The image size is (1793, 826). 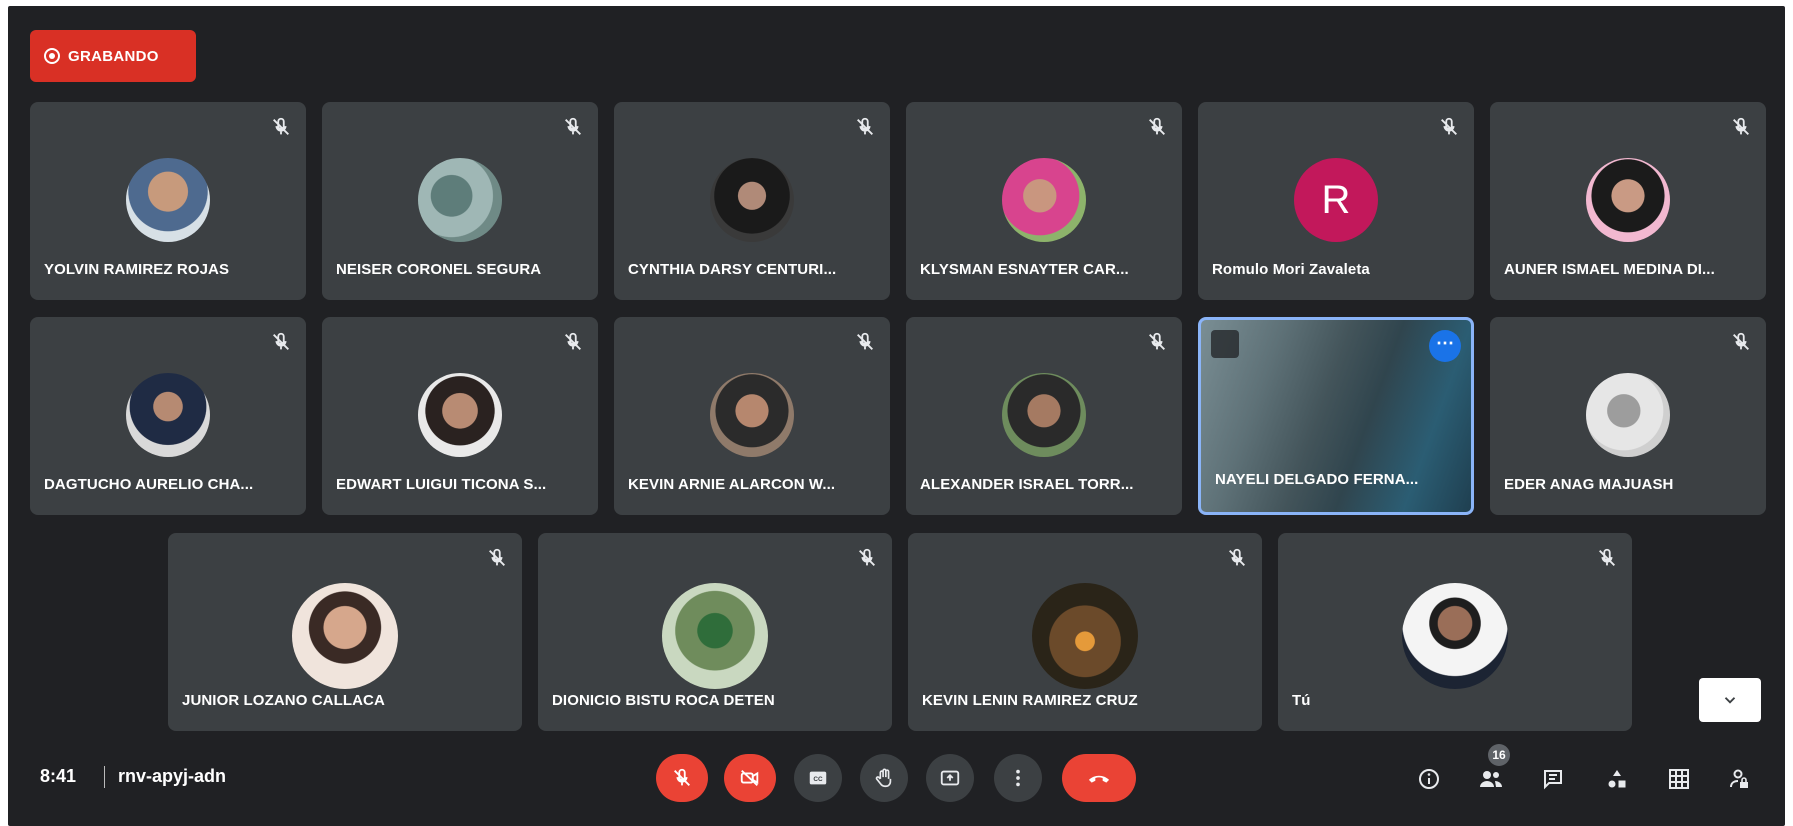 I want to click on participant-tile: JUNIOR LOZANO CALLACA, so click(x=345, y=632).